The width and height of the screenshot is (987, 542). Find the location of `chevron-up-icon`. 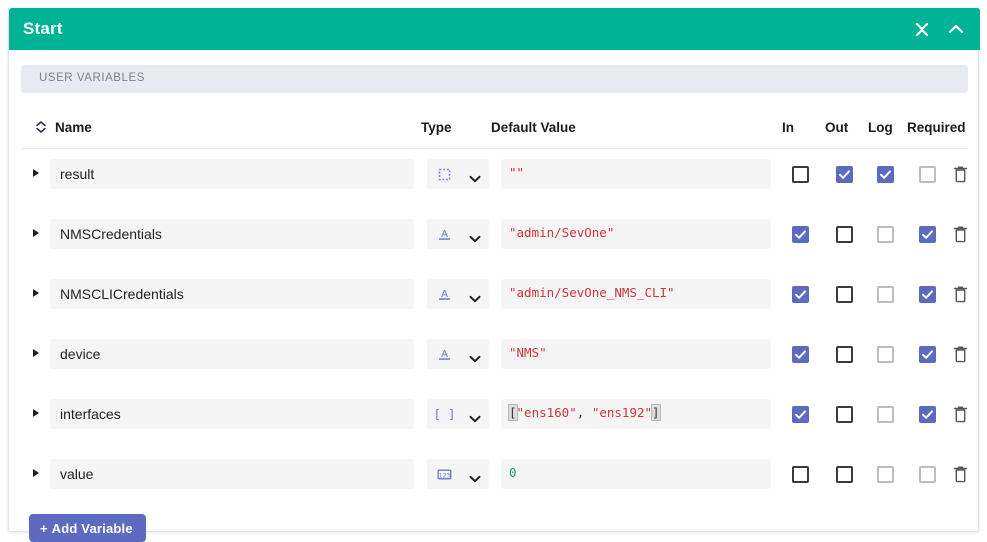

chevron-up-icon is located at coordinates (956, 29).